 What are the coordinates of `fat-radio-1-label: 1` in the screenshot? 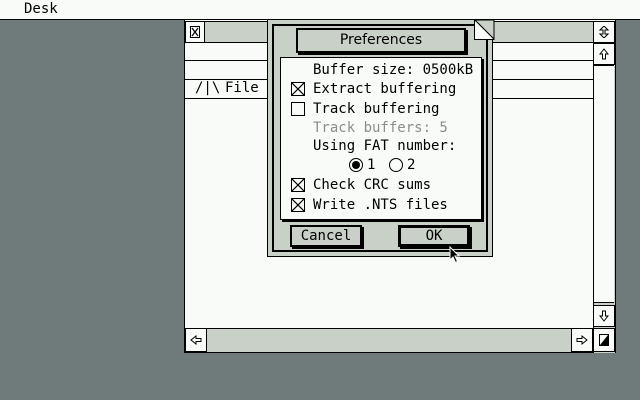 It's located at (371, 165).